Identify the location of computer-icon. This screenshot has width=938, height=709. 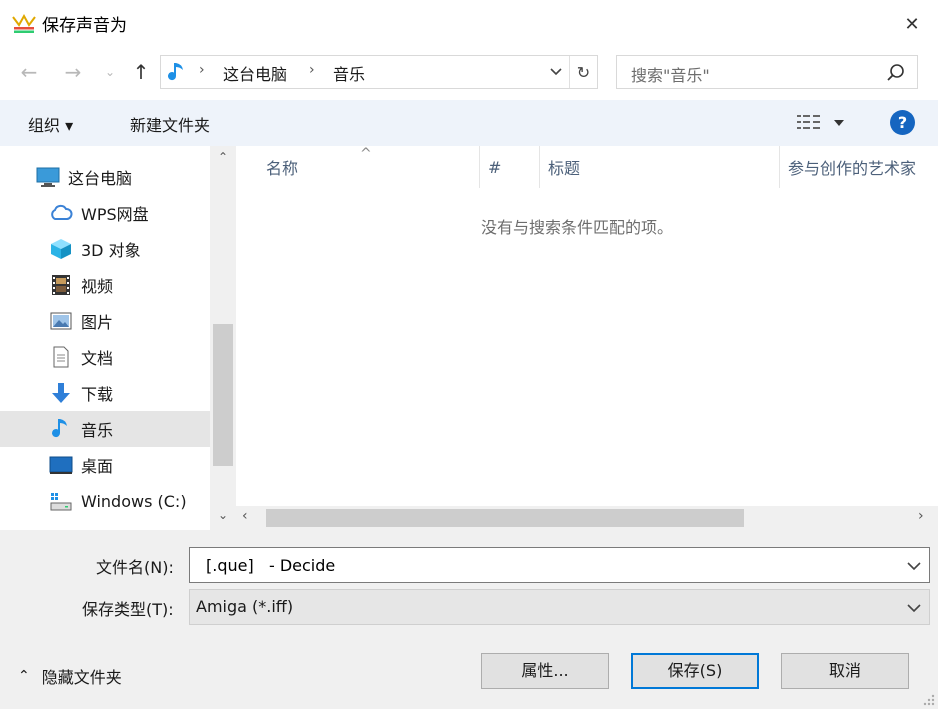
(48, 177).